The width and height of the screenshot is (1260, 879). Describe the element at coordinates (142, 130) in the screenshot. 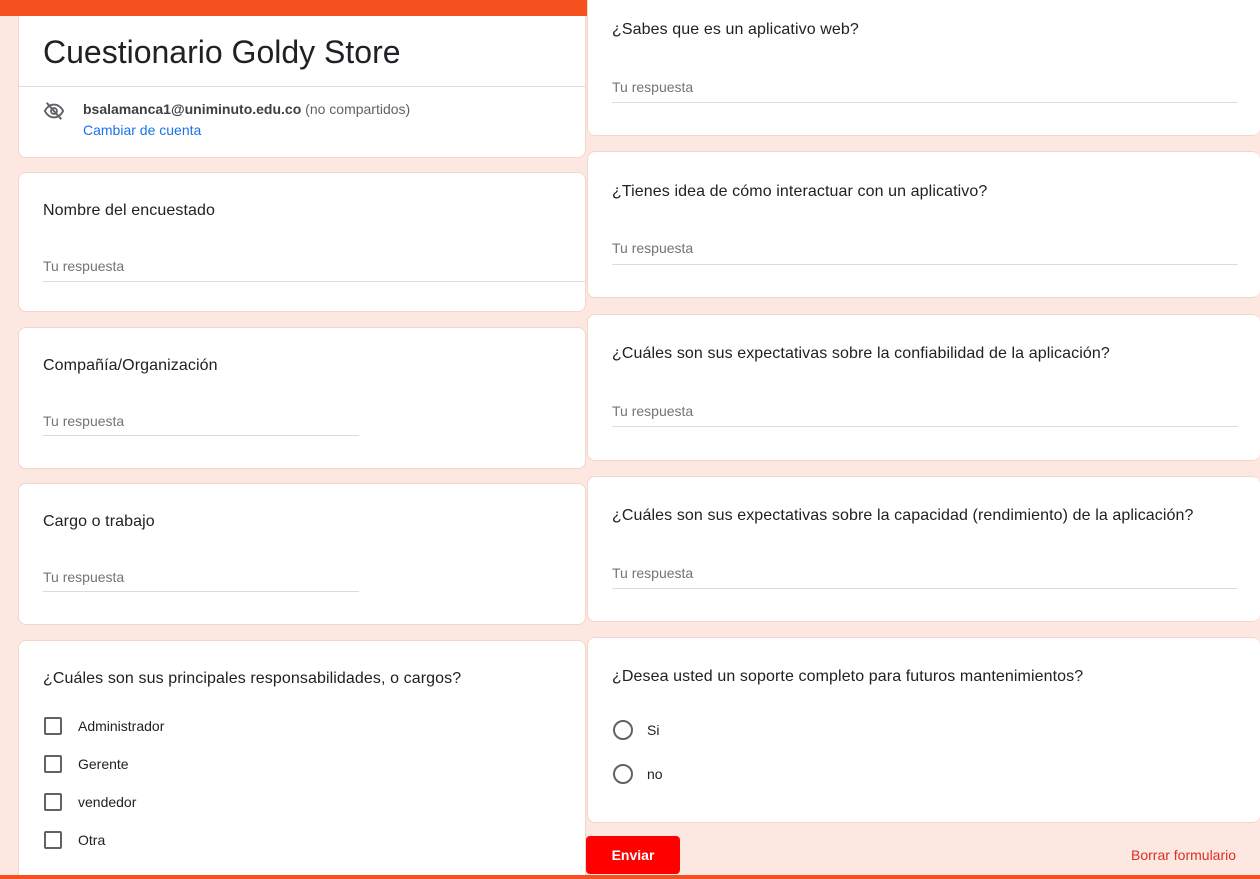

I see `switch-account-link: Cambiar de cuenta` at that location.